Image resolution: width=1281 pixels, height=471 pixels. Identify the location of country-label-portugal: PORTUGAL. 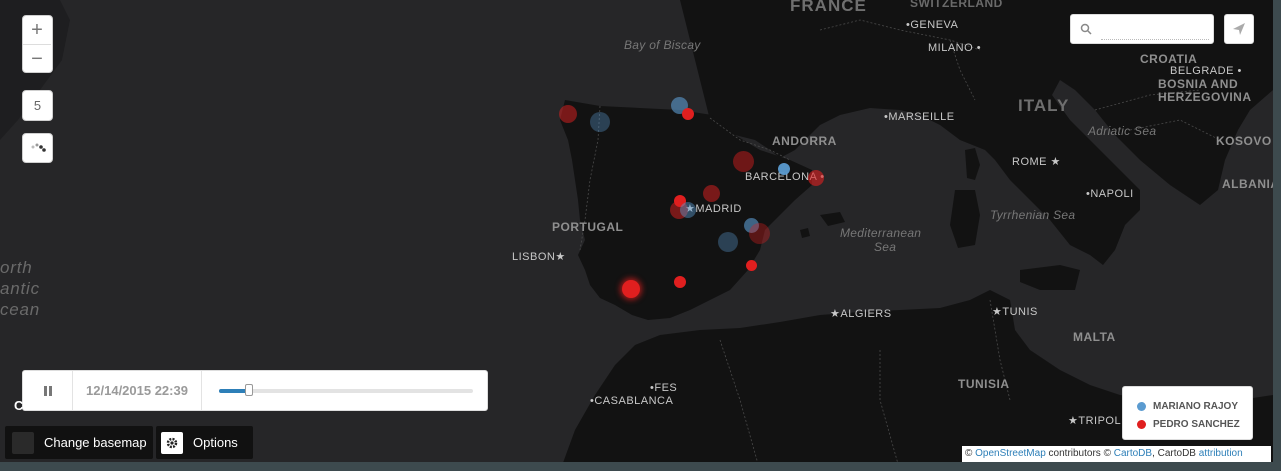
(588, 227).